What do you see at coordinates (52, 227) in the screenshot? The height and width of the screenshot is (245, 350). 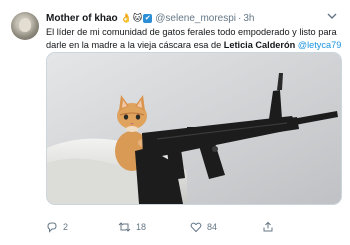 I see `reply-icon` at bounding box center [52, 227].